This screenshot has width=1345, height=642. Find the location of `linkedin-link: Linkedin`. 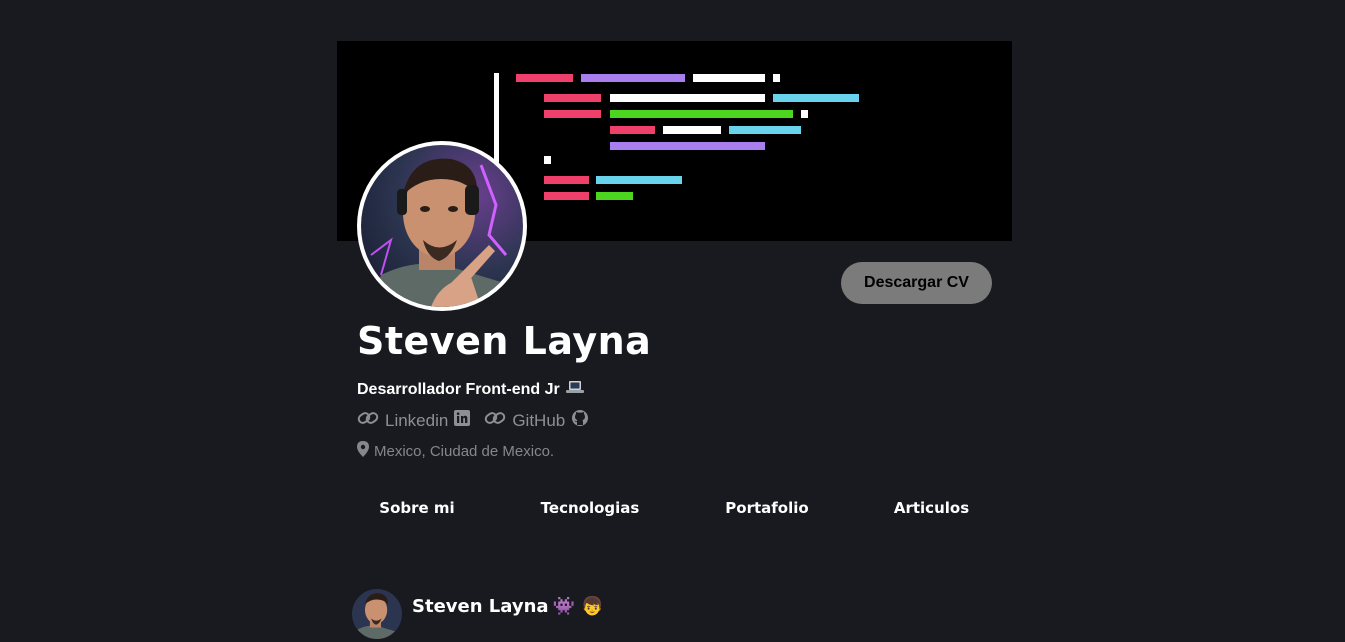

linkedin-link: Linkedin is located at coordinates (414, 421).